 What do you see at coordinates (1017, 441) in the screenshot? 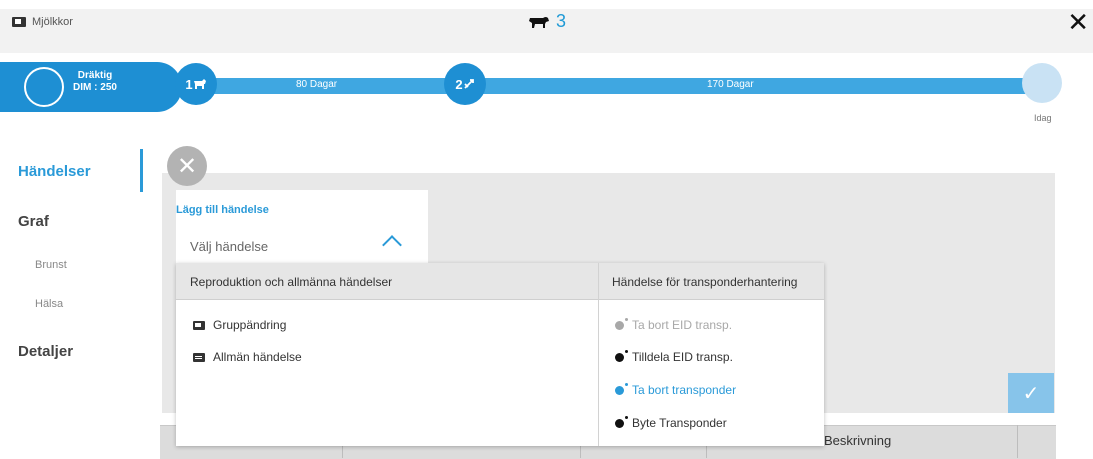
I see `table-col-divider` at bounding box center [1017, 441].